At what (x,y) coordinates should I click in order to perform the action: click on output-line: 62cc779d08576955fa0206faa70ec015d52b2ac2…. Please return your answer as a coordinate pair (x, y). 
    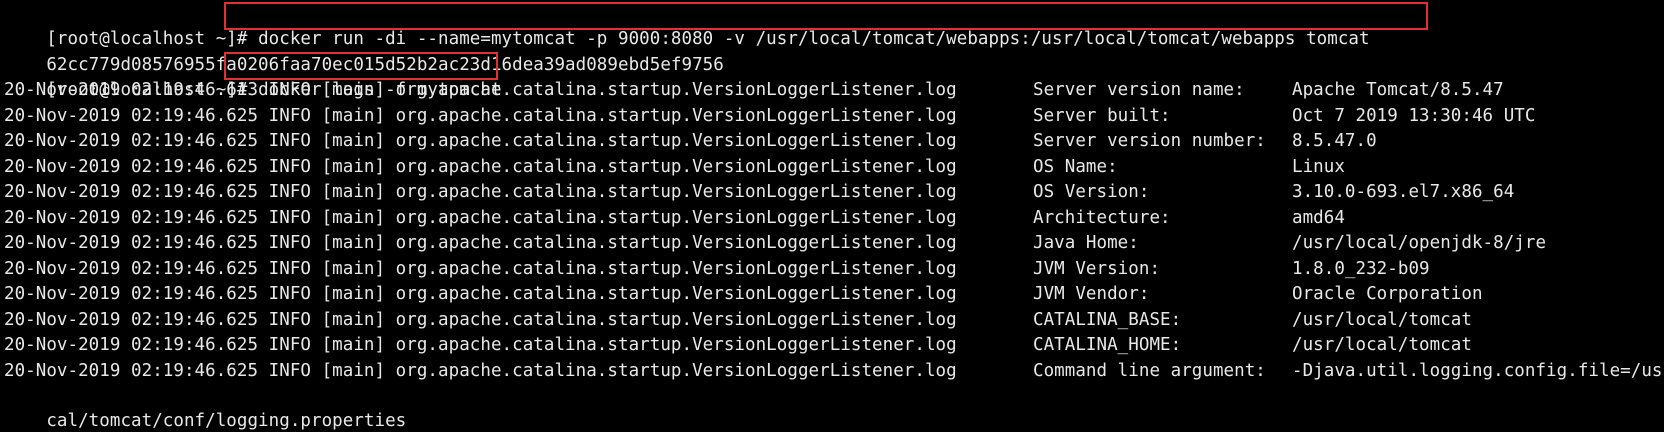
    Looking at the image, I should click on (364, 51).